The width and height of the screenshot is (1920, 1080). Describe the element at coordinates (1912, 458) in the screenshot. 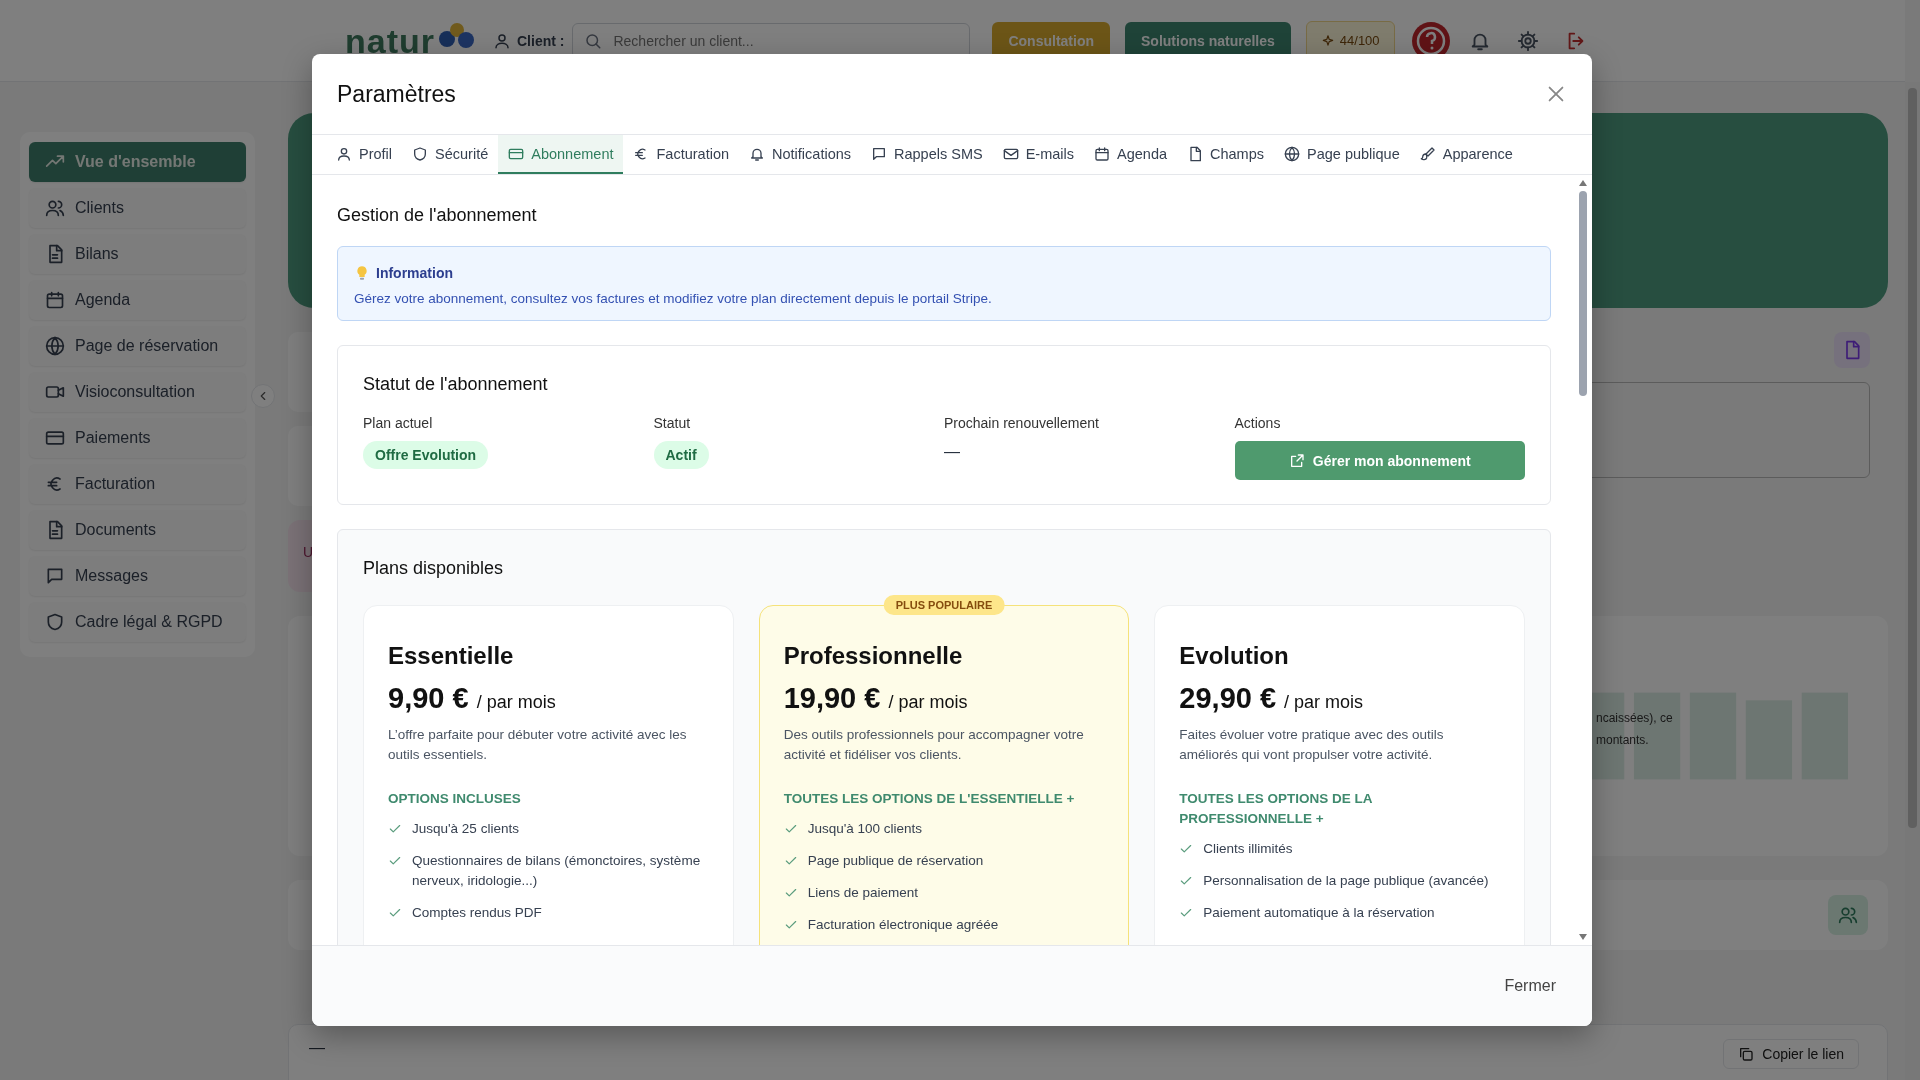

I see `page-scrollbar-thumb` at that location.